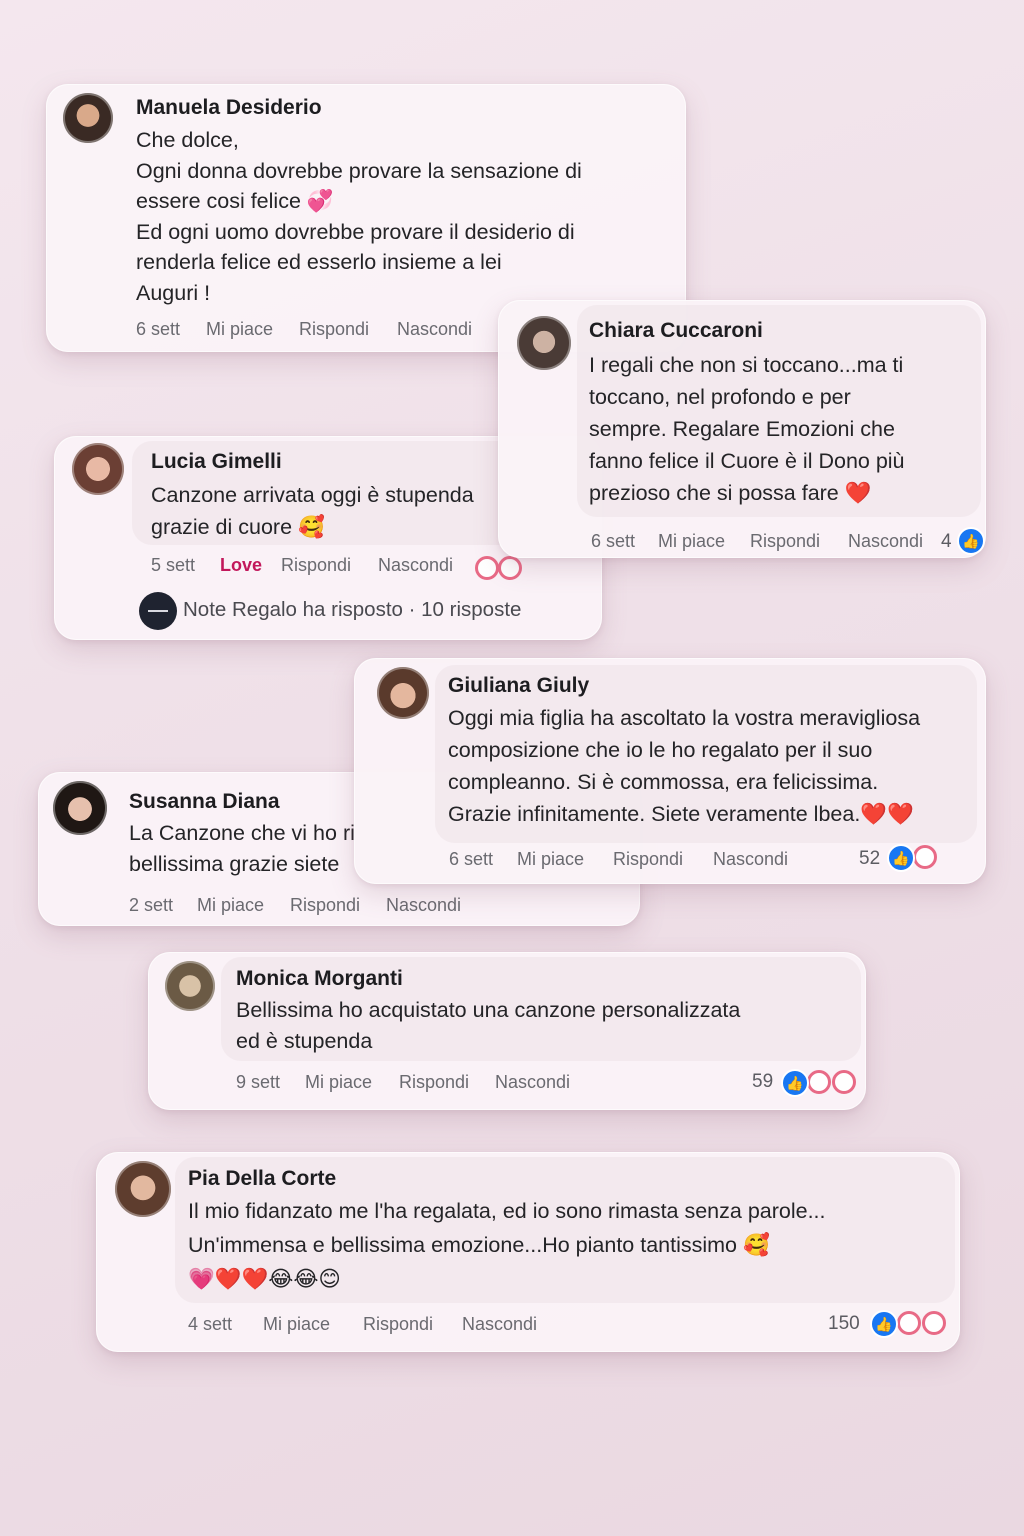  What do you see at coordinates (676, 331) in the screenshot?
I see `comment-author-name: Chiara Cuccaroni` at bounding box center [676, 331].